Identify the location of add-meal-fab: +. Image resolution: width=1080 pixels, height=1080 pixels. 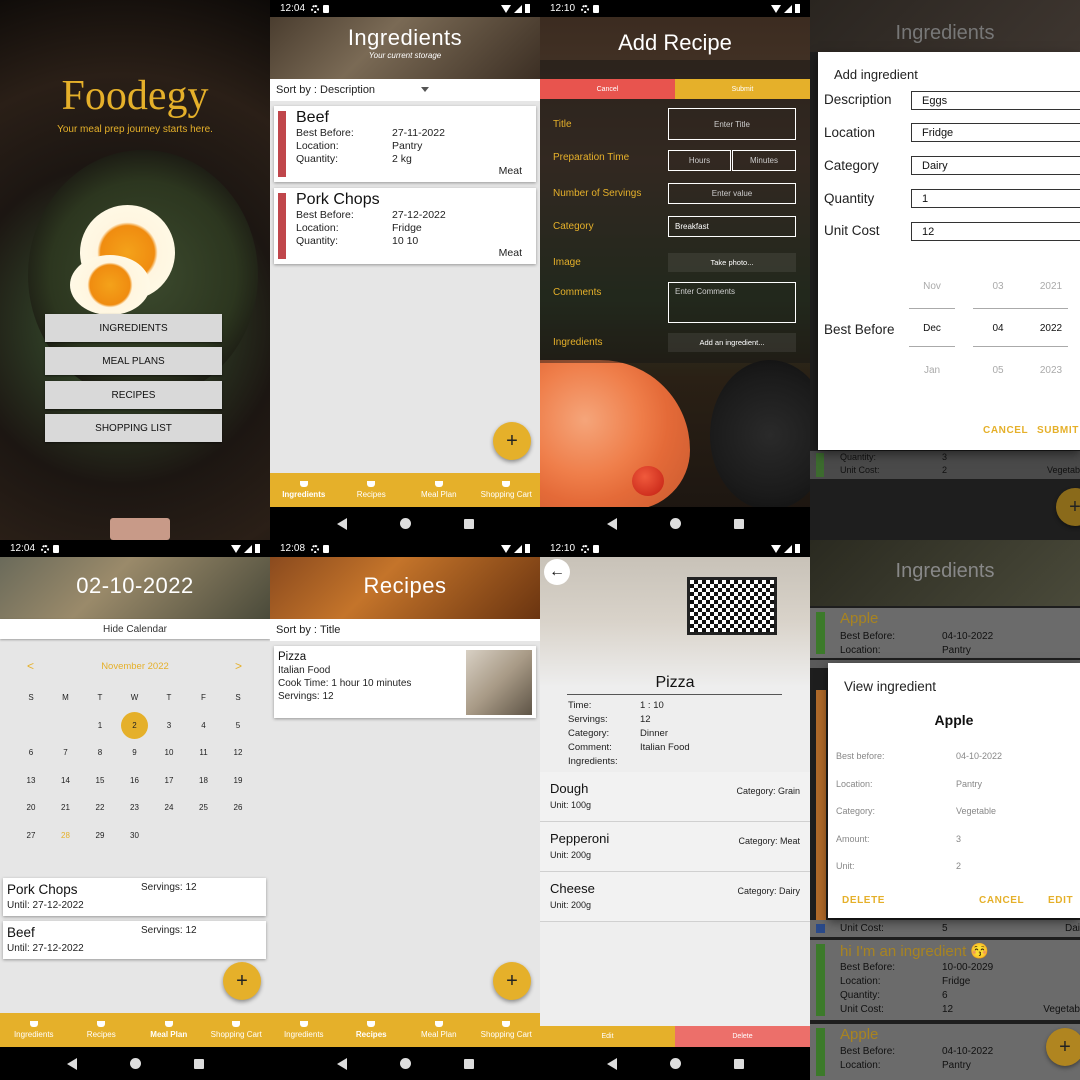
(242, 981).